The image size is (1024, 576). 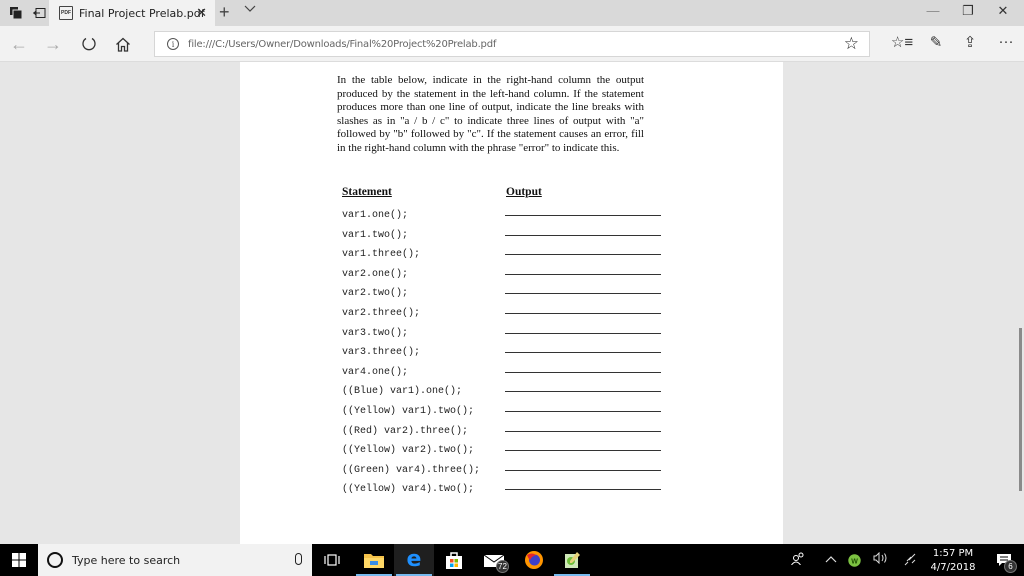 What do you see at coordinates (374, 560) in the screenshot?
I see `file-explorer-taskbar-icon` at bounding box center [374, 560].